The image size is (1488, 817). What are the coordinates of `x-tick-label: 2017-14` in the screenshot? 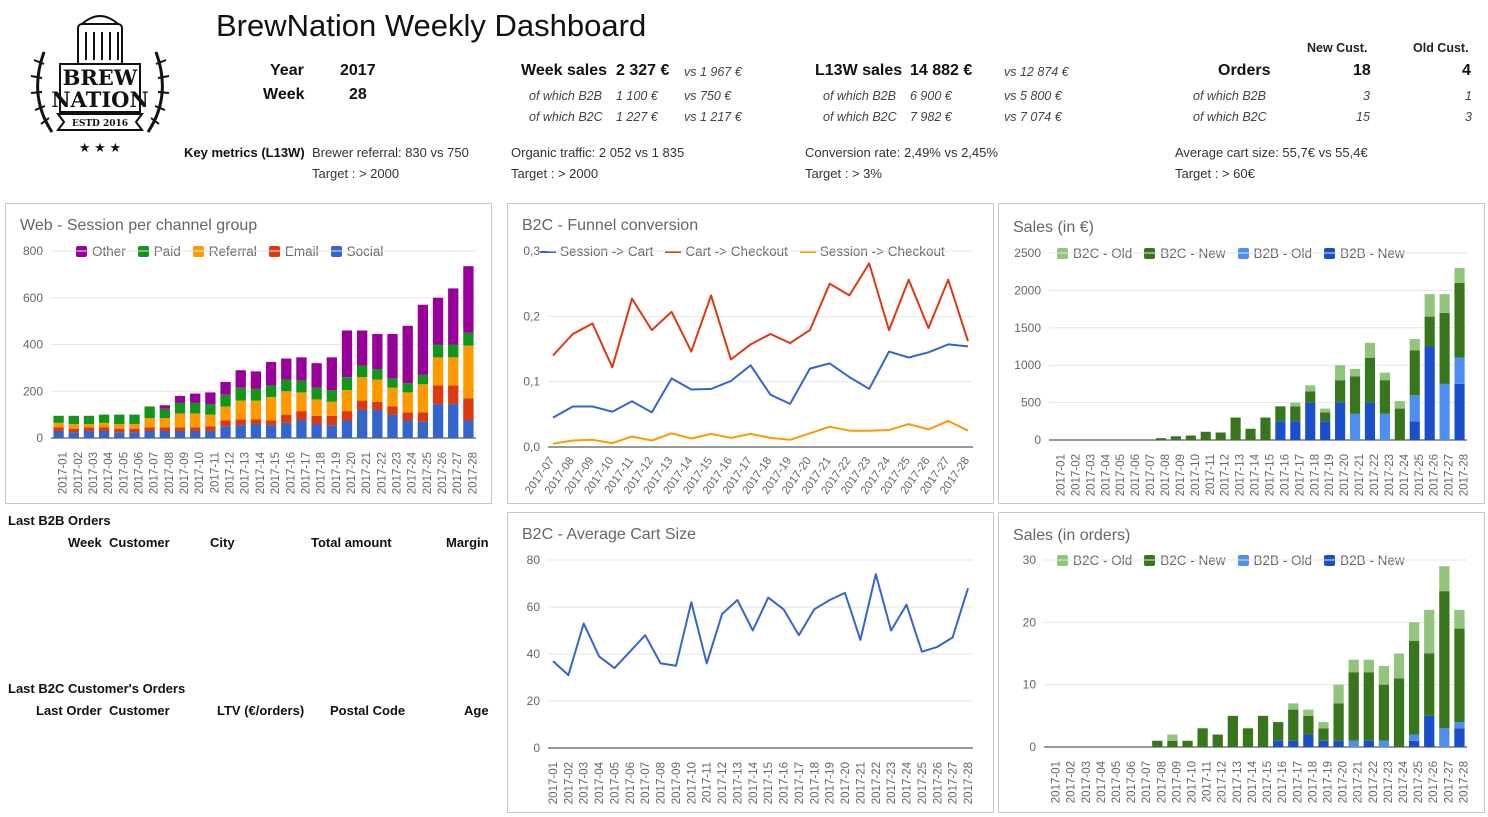 It's located at (754, 782).